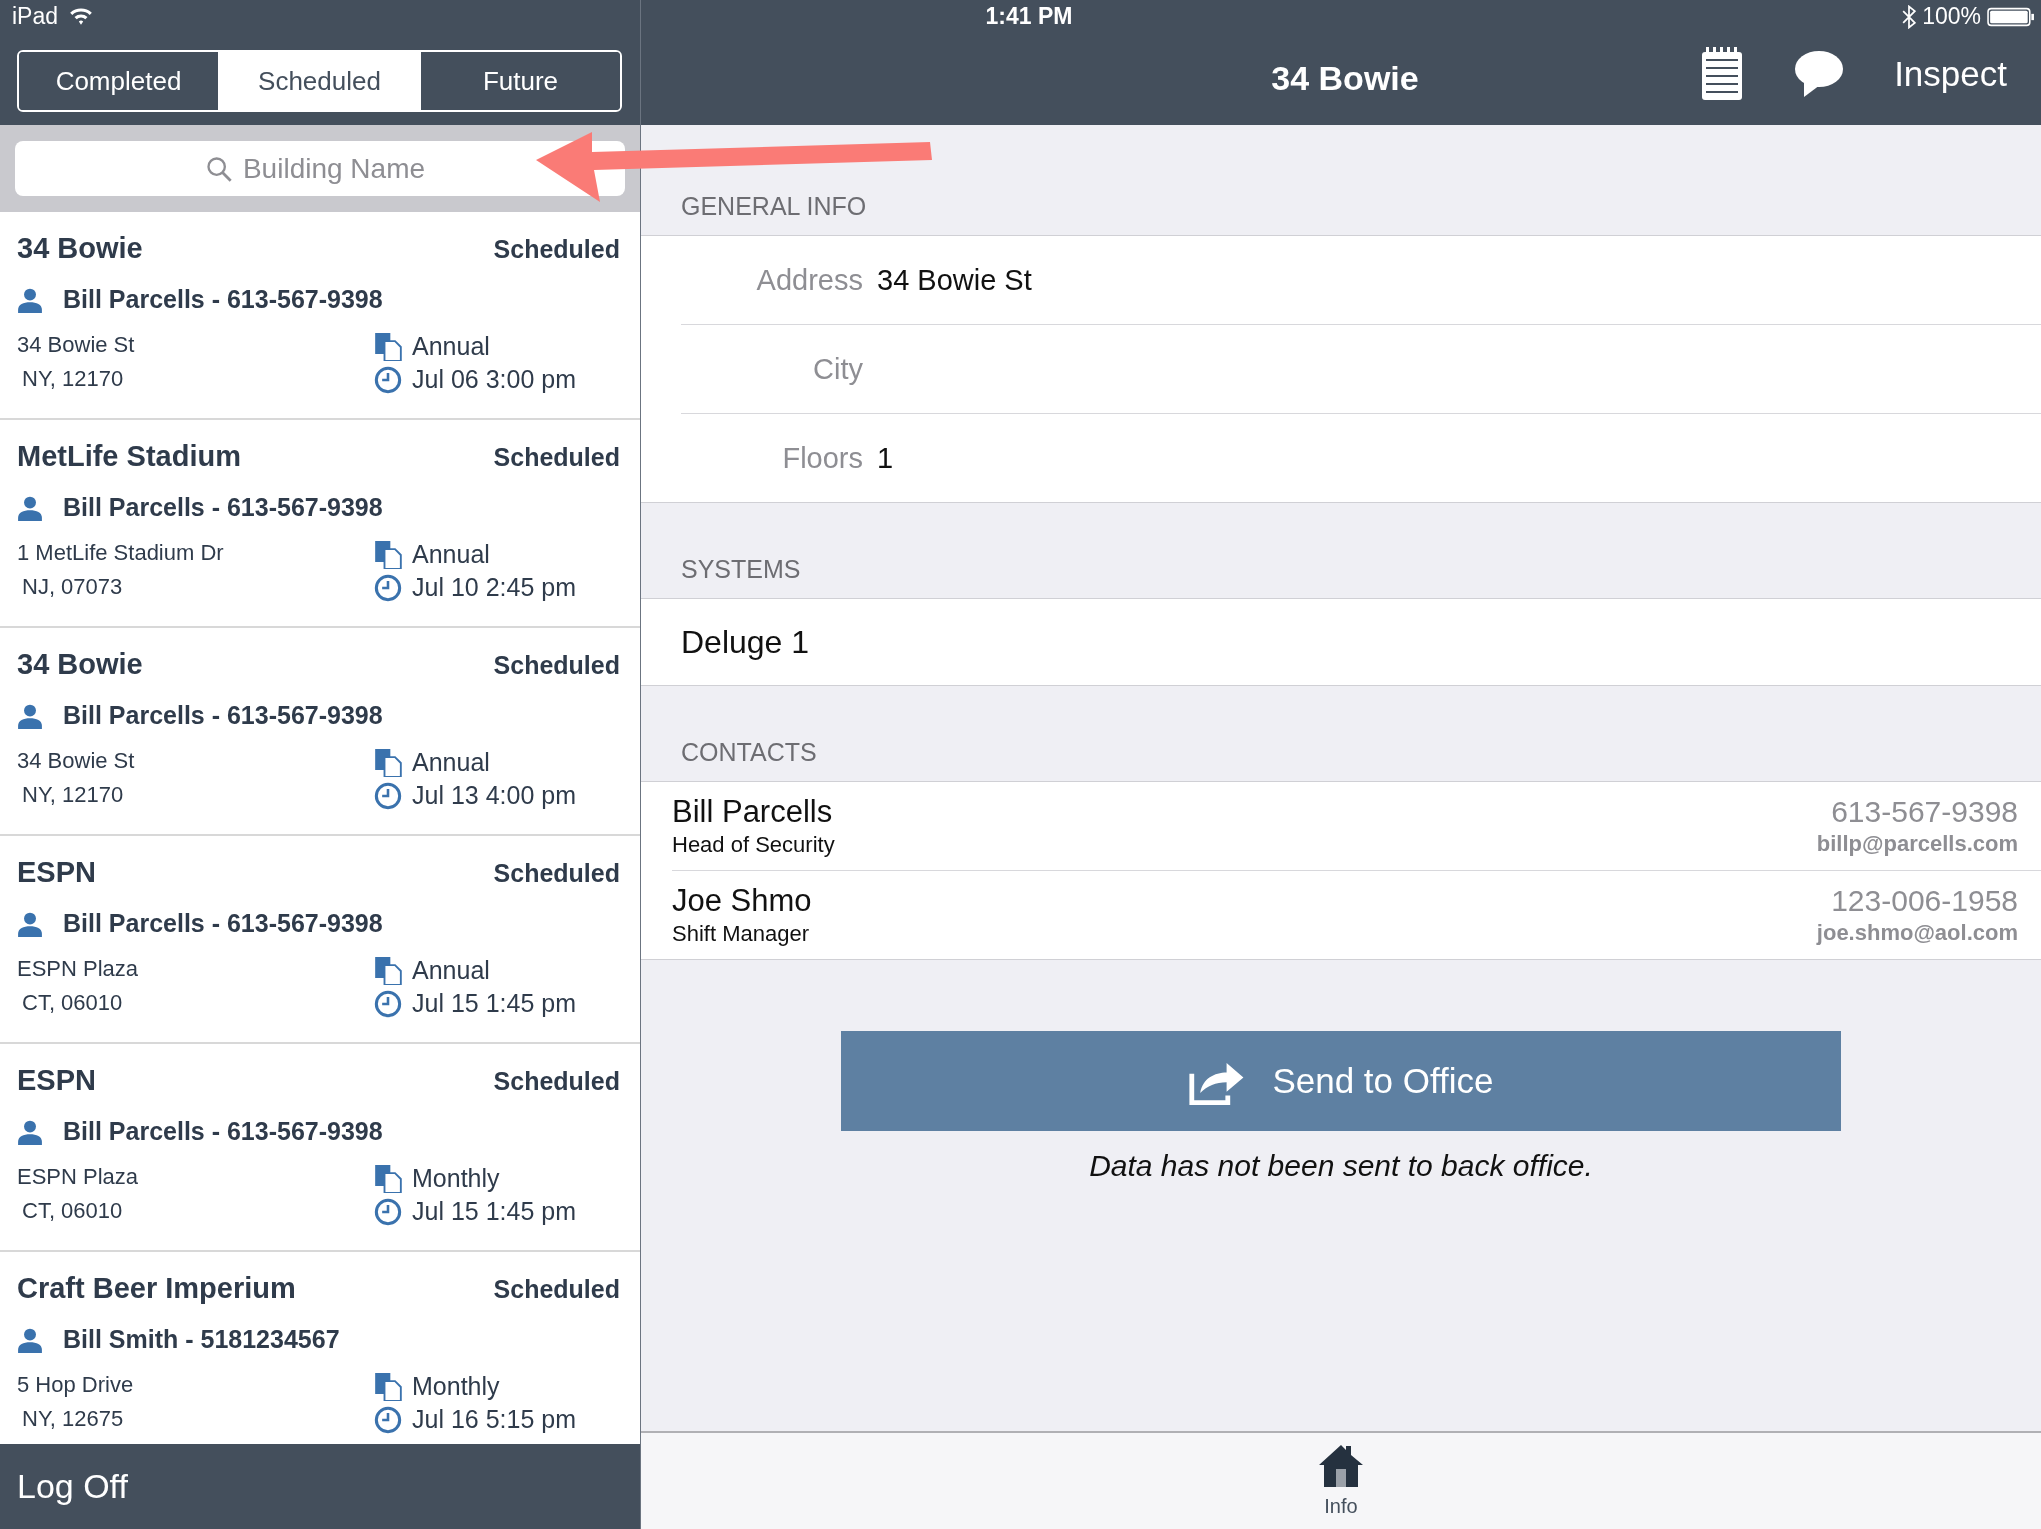 The image size is (2041, 1529). What do you see at coordinates (753, 845) in the screenshot?
I see `contact-role: Head of Security` at bounding box center [753, 845].